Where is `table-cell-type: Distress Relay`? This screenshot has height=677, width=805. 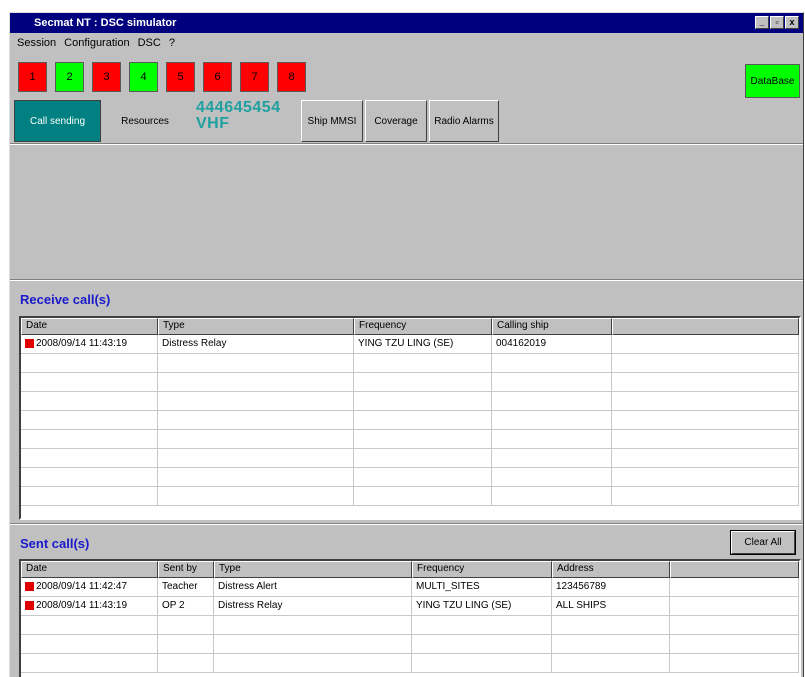 table-cell-type: Distress Relay is located at coordinates (313, 606).